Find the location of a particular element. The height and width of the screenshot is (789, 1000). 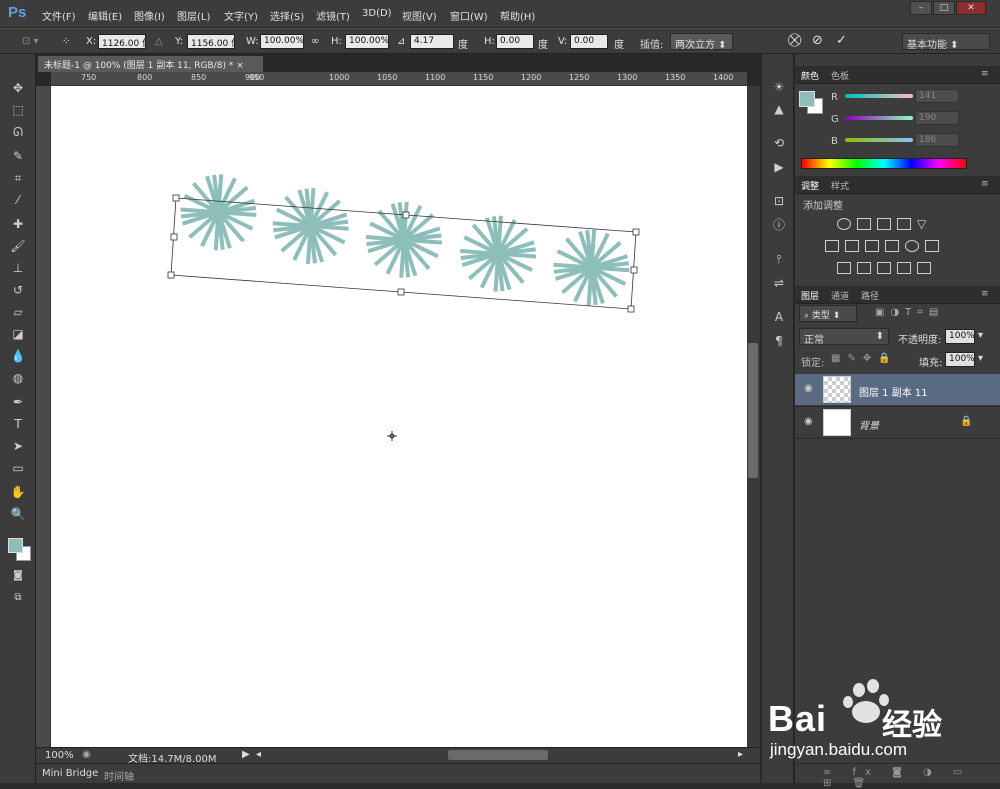

layer-name: 背景 is located at coordinates (869, 424).